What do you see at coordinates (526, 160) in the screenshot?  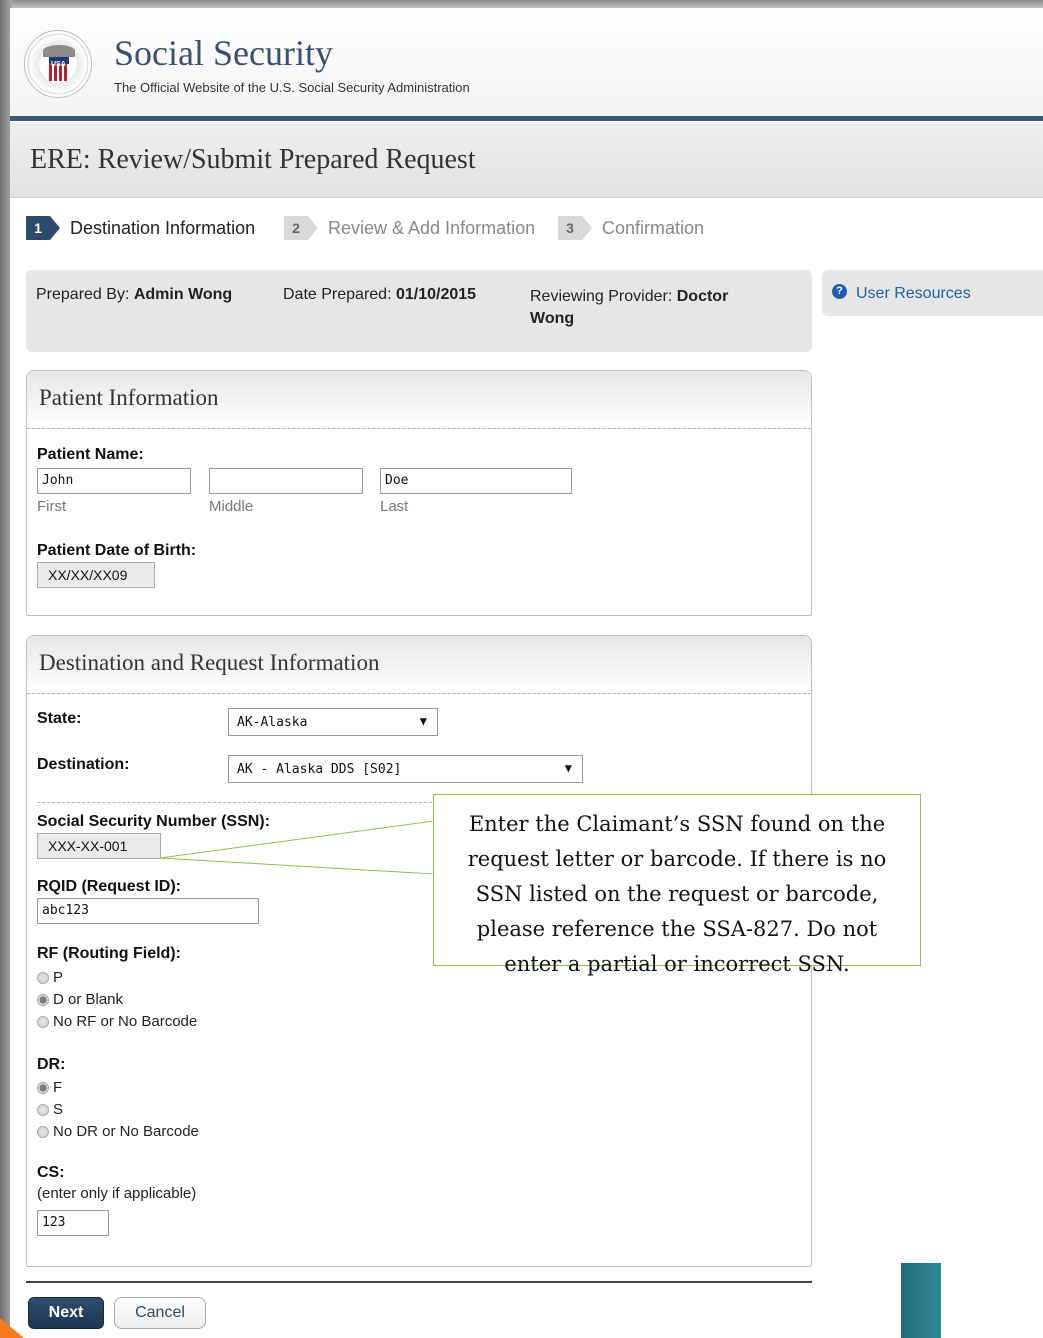 I see `title-bar: ERE: Review/Submit Prepared Request` at bounding box center [526, 160].